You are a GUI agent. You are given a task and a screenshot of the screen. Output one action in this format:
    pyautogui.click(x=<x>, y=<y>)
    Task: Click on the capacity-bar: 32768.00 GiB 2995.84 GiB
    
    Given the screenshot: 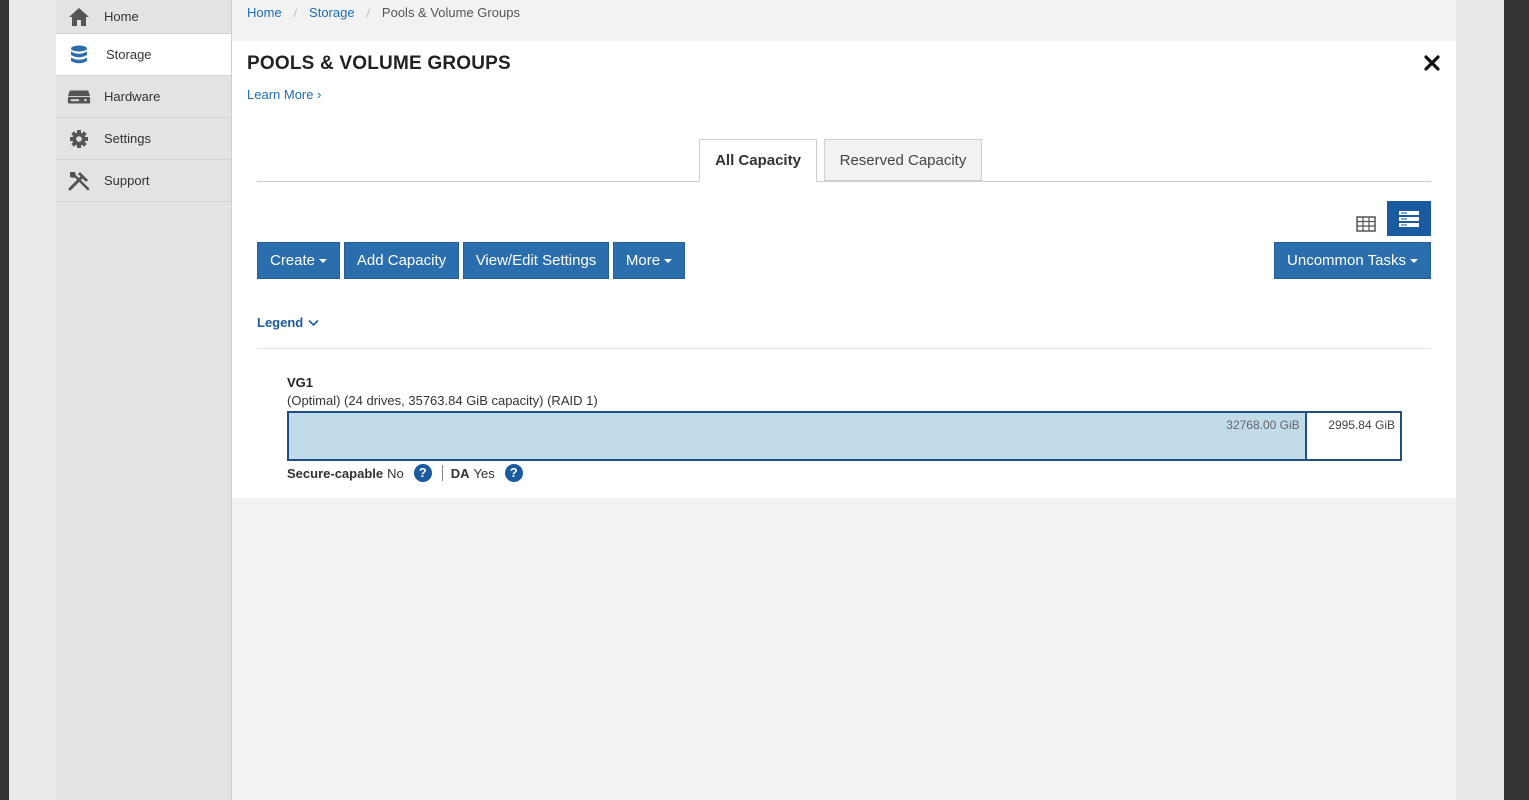 What is the action you would take?
    pyautogui.click(x=844, y=436)
    